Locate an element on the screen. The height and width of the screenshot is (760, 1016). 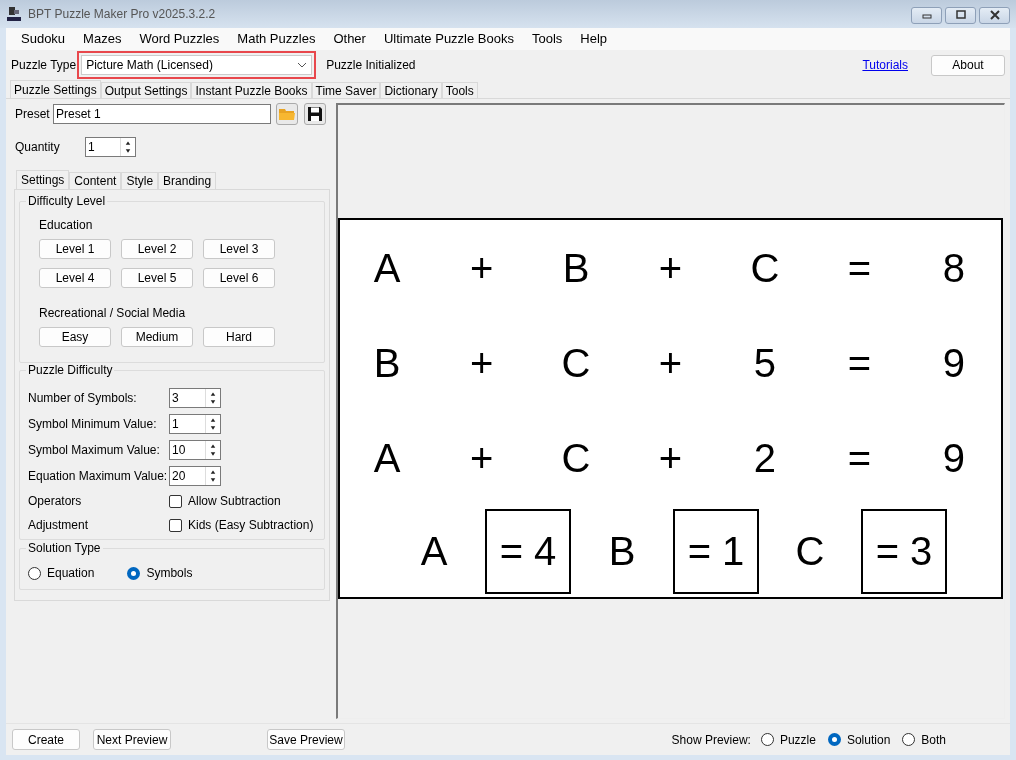
tab: Branding is located at coordinates (187, 180).